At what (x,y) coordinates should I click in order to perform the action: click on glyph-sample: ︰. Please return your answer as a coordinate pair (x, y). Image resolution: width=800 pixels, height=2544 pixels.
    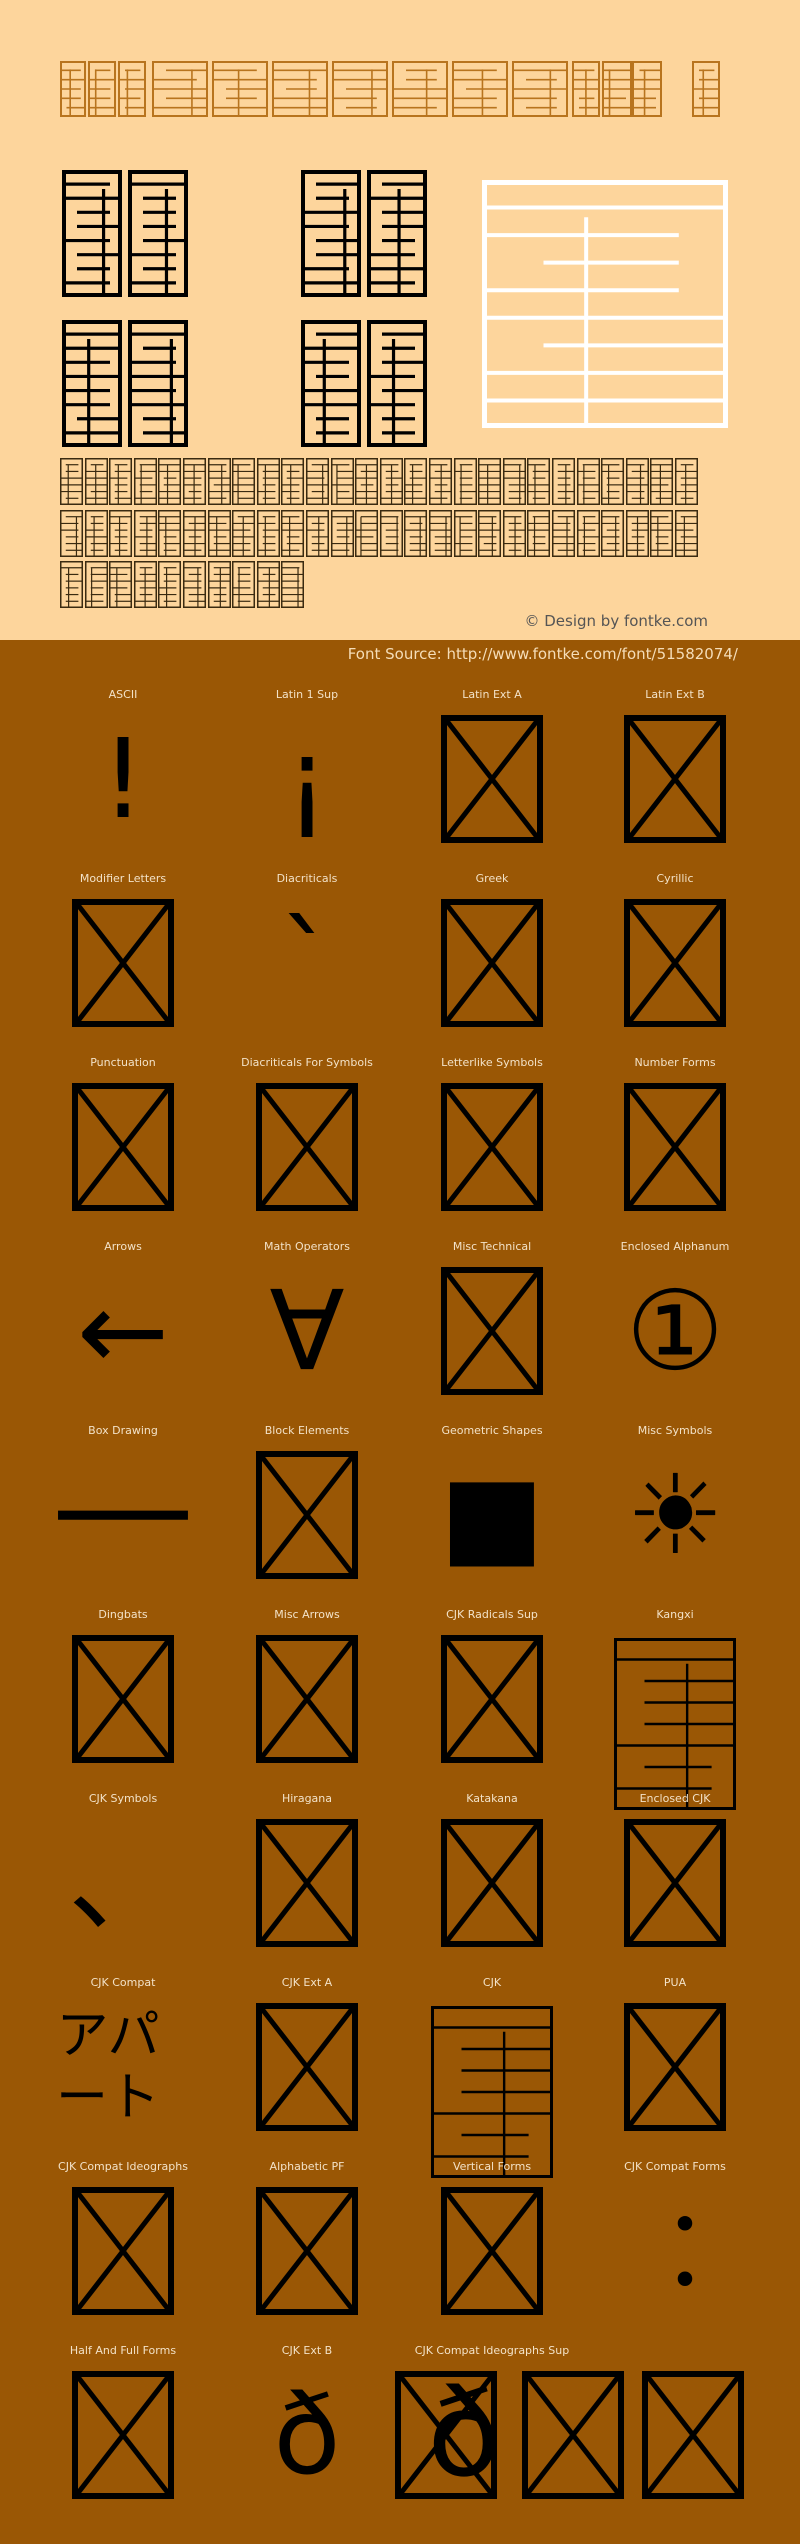
    Looking at the image, I should click on (675, 2251).